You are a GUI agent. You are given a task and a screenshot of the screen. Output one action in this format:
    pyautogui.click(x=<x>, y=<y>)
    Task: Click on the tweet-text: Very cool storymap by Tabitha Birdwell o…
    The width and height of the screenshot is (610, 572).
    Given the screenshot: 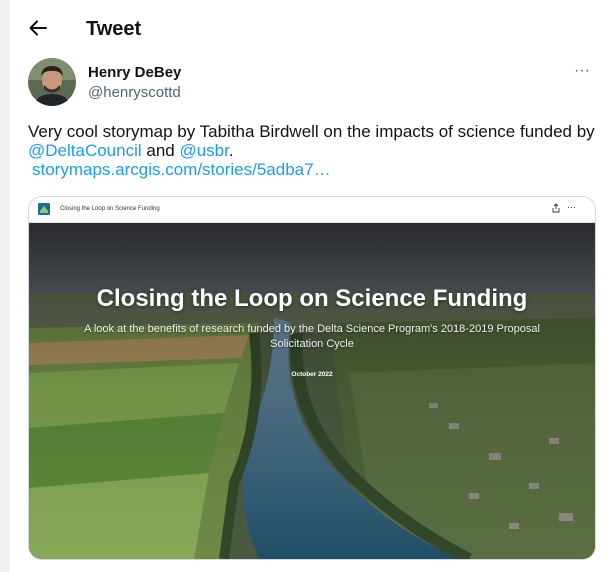 What is the action you would take?
    pyautogui.click(x=315, y=150)
    